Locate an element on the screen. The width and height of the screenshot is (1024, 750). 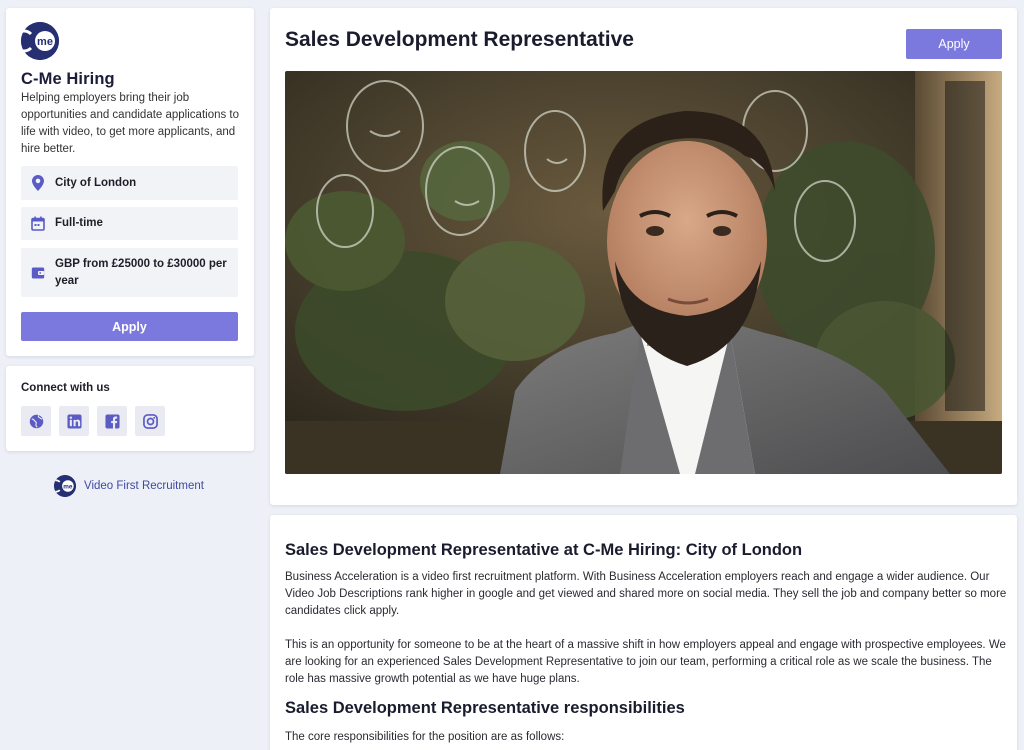
instagram-icon is located at coordinates (150, 421).